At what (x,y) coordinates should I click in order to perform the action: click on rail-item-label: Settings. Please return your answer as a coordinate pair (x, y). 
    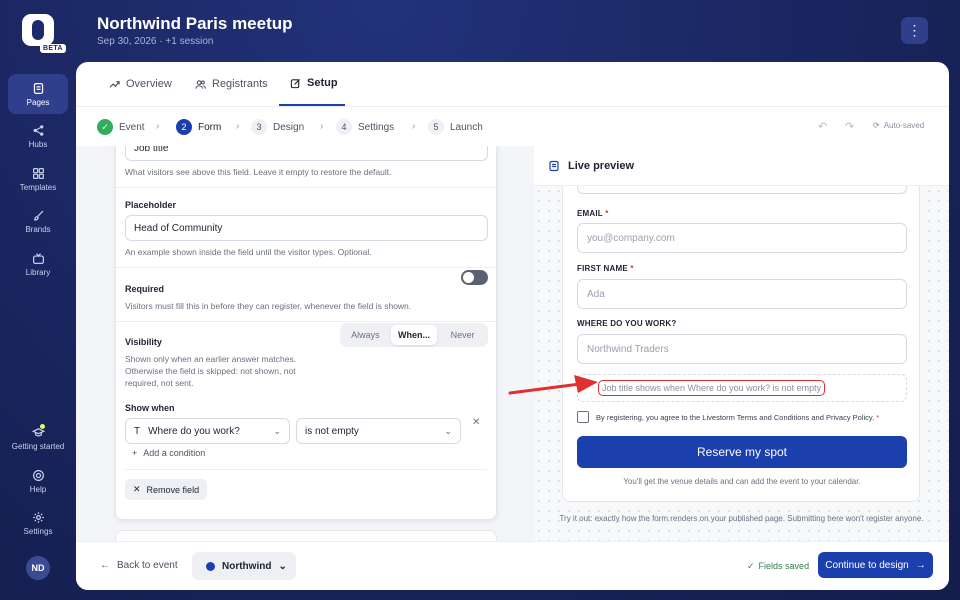
    Looking at the image, I should click on (38, 531).